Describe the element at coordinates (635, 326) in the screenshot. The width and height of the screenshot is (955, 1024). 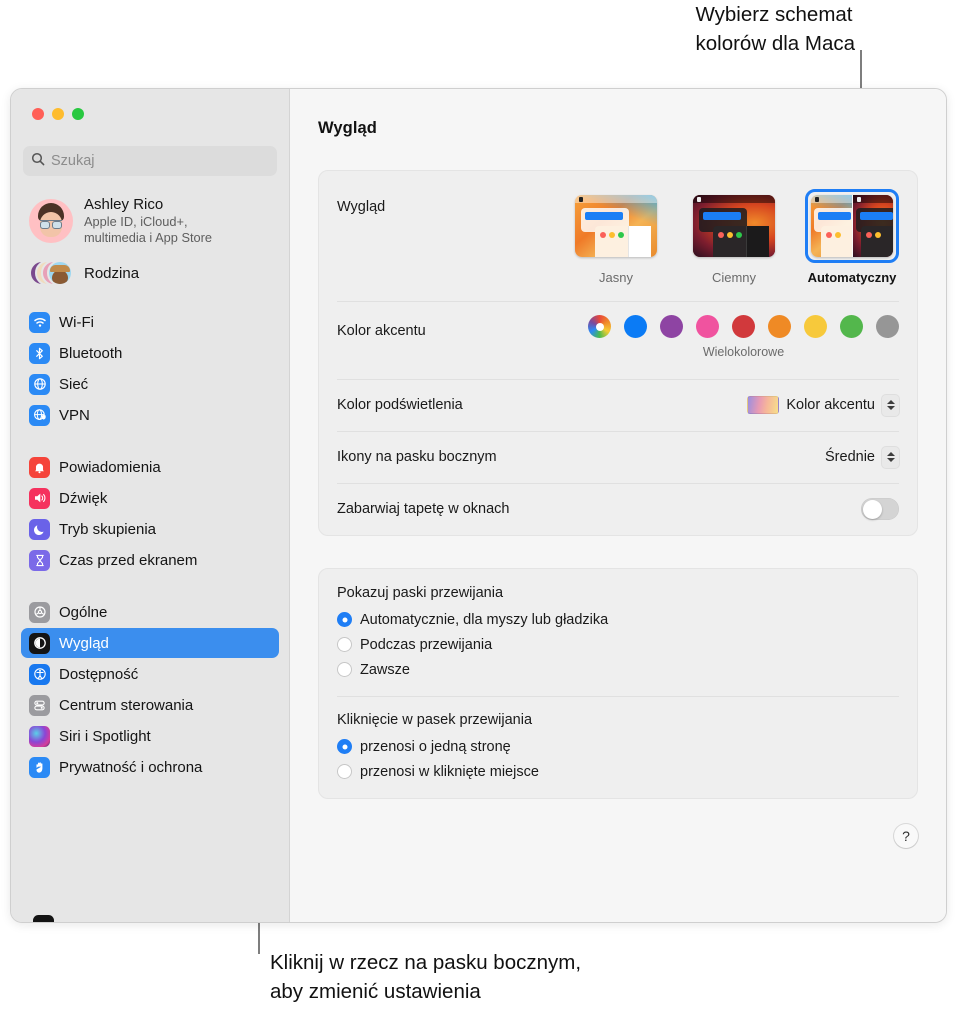
I see `accent-swatch-blue` at that location.